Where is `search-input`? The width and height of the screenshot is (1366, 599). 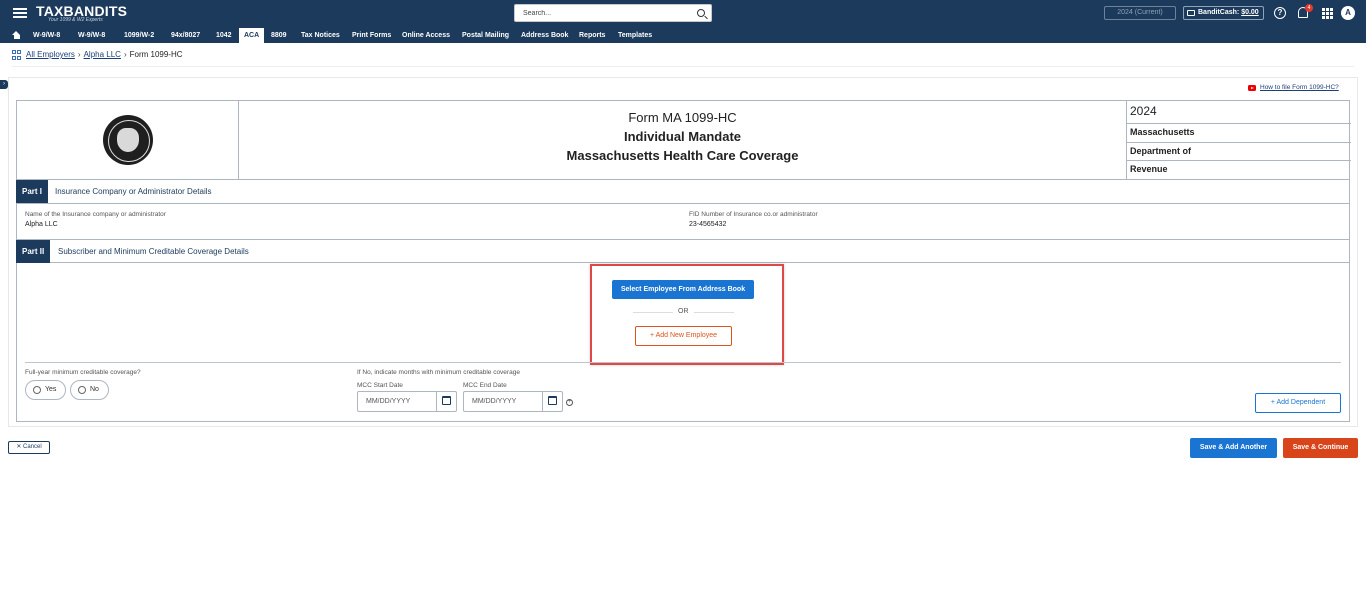 search-input is located at coordinates (608, 13).